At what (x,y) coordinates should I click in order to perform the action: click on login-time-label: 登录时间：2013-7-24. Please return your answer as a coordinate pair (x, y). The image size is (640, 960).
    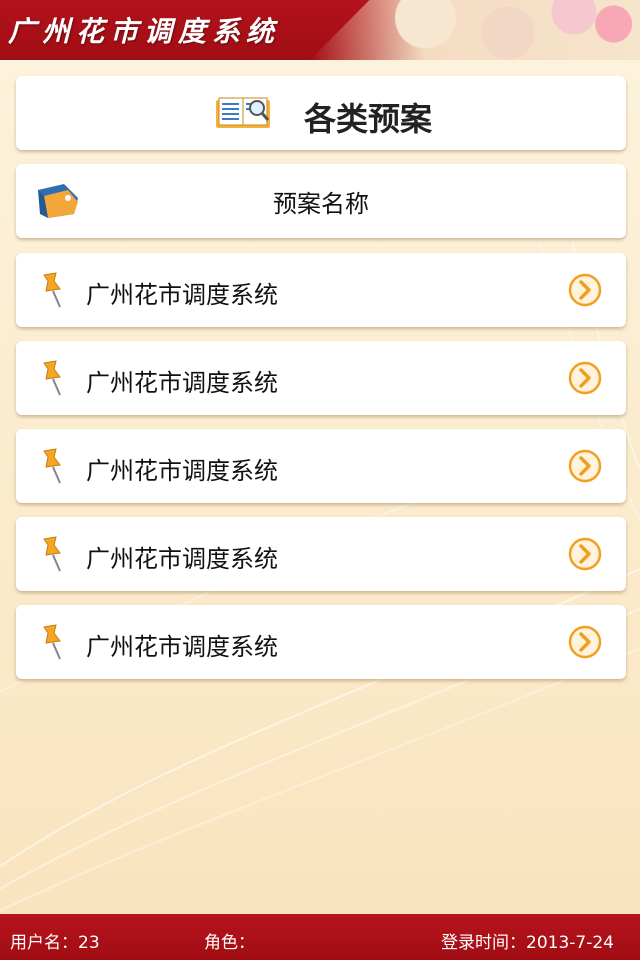
    Looking at the image, I should click on (527, 943).